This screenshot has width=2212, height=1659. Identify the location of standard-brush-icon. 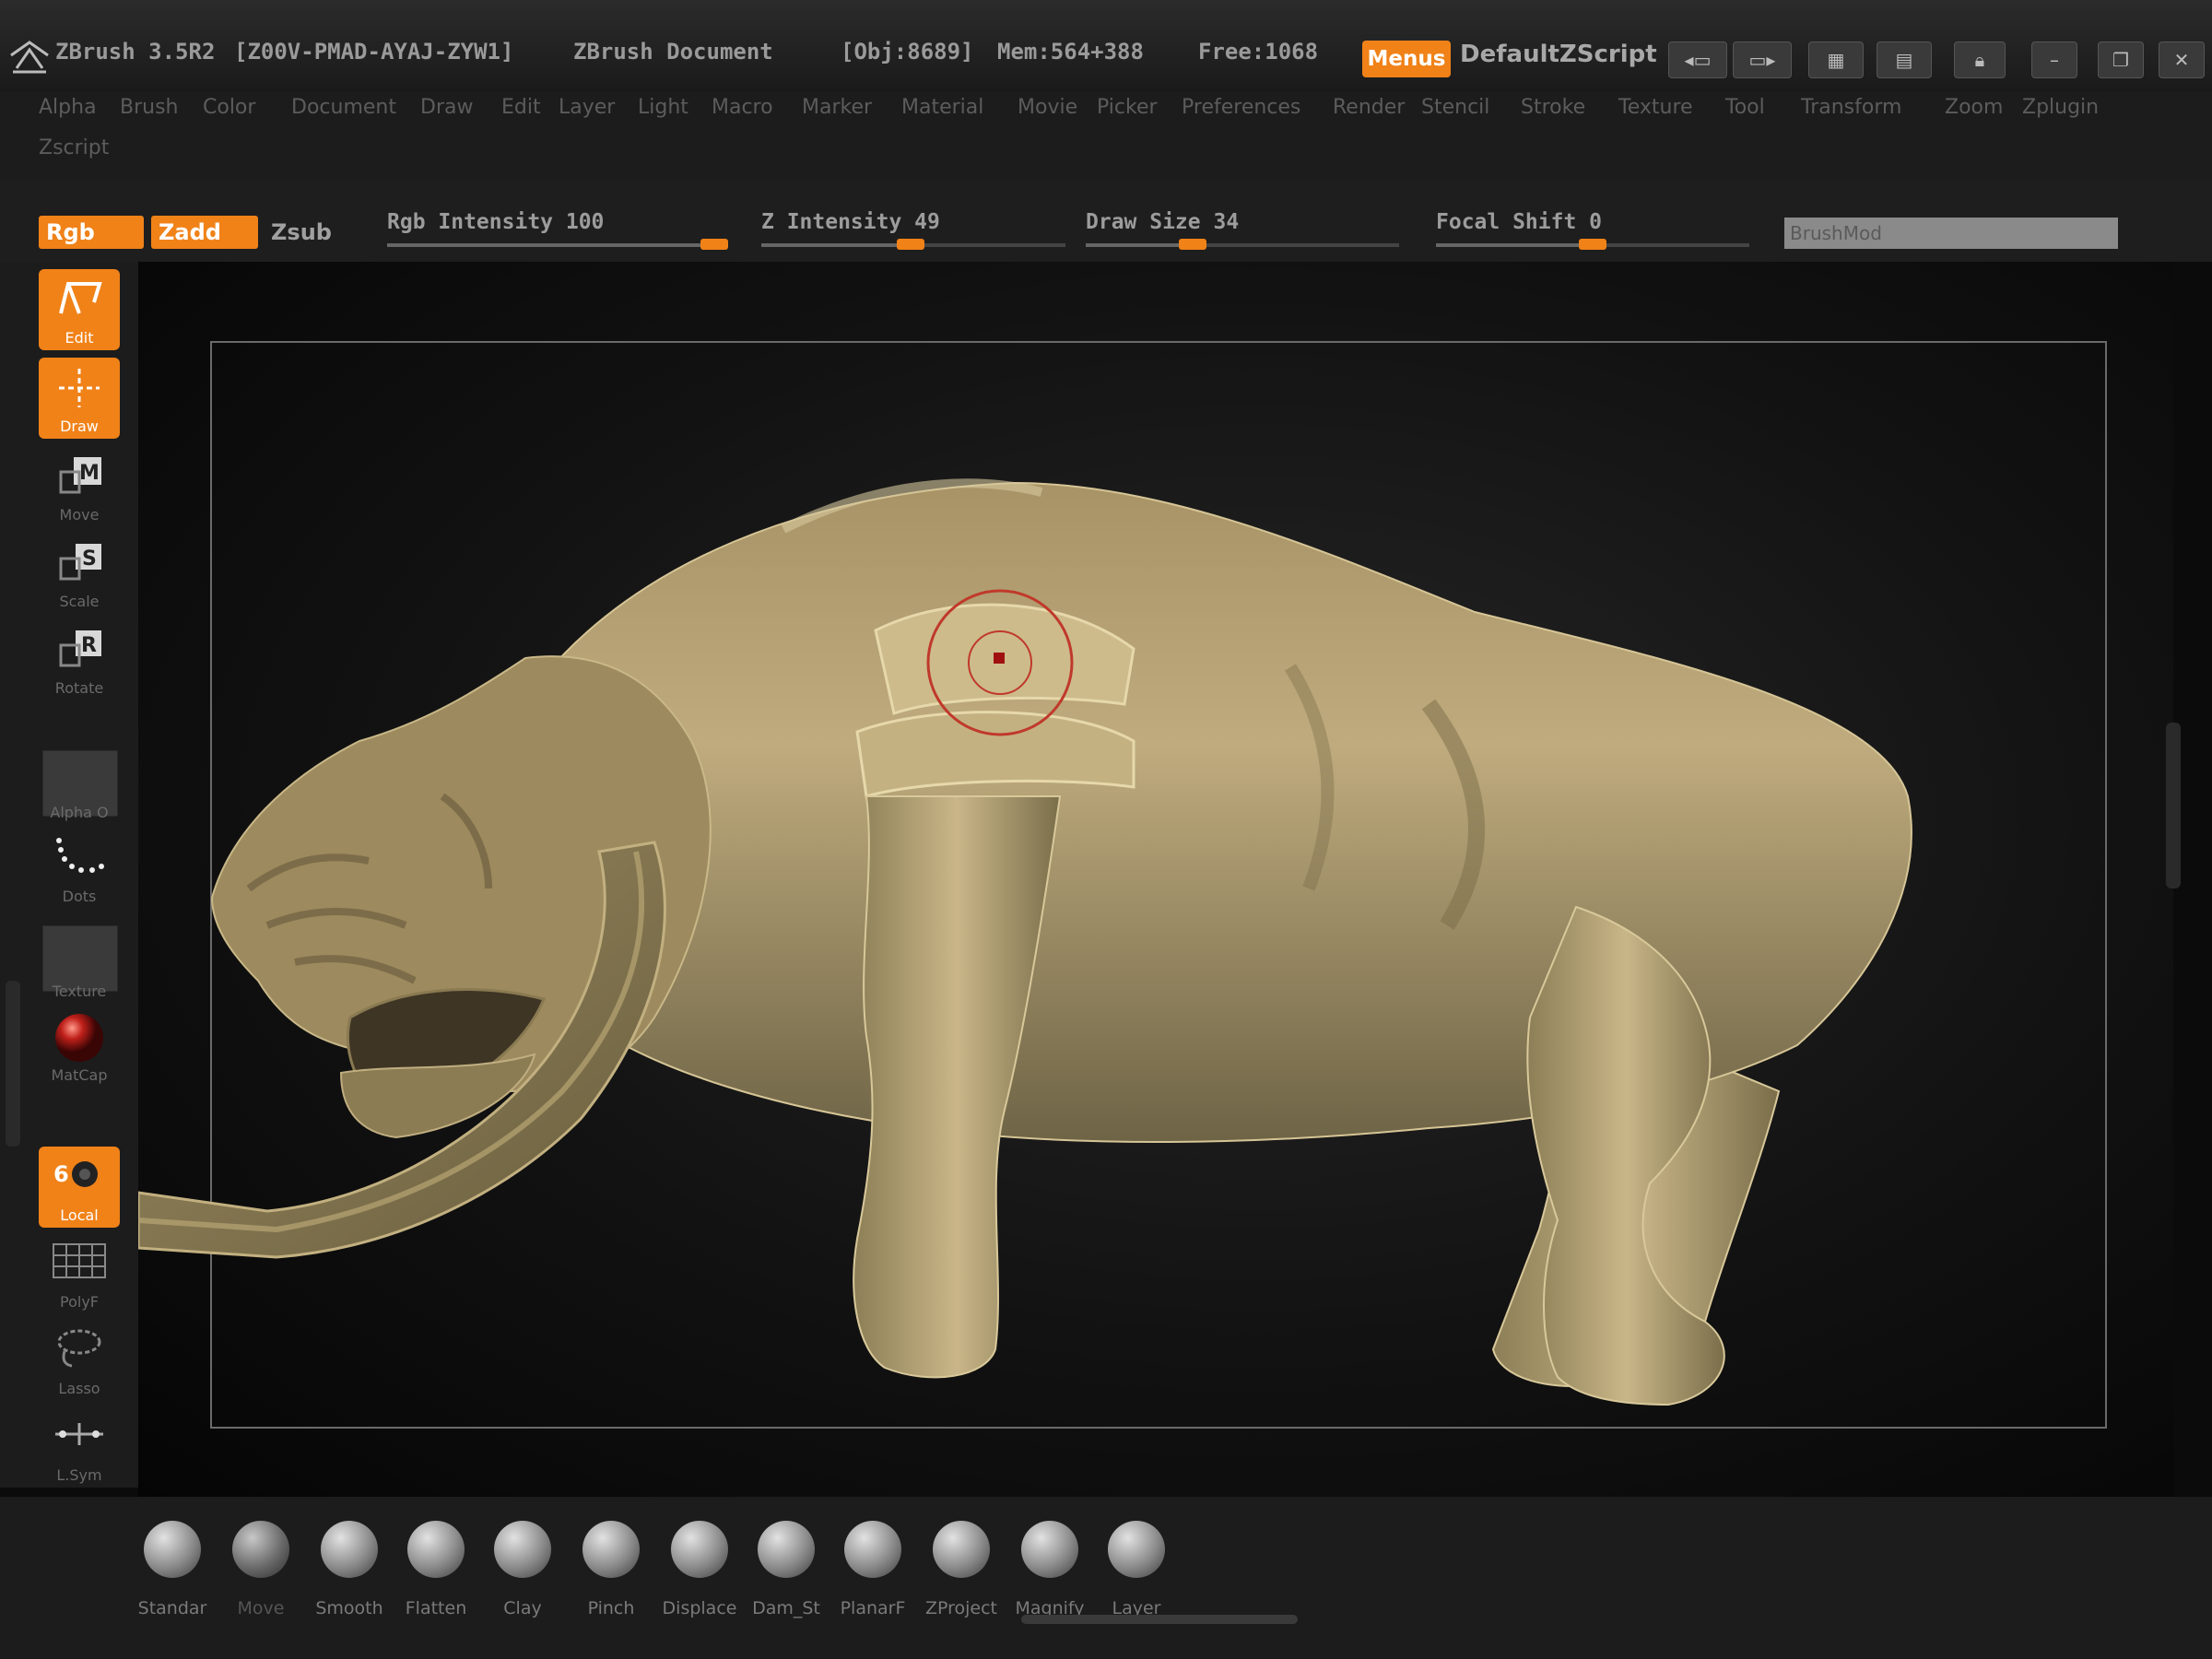
(172, 1549).